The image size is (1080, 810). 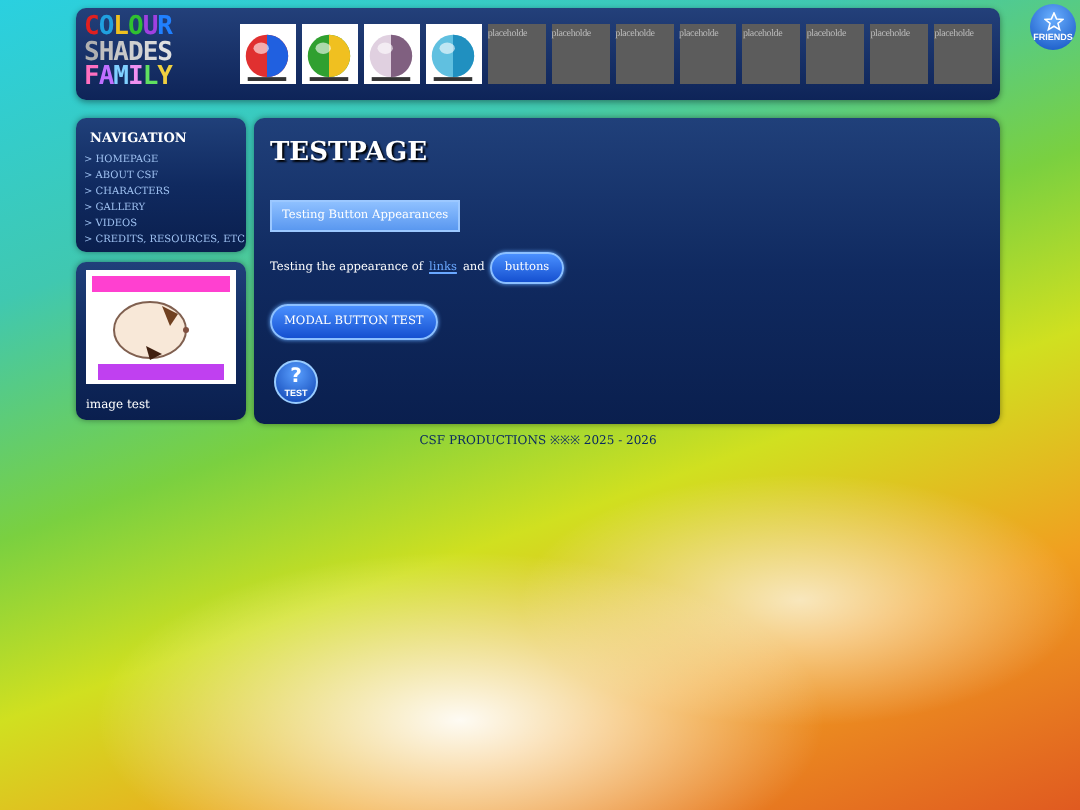 What do you see at coordinates (129, 54) in the screenshot?
I see `logo: COLOUR SHADES FAMILY` at bounding box center [129, 54].